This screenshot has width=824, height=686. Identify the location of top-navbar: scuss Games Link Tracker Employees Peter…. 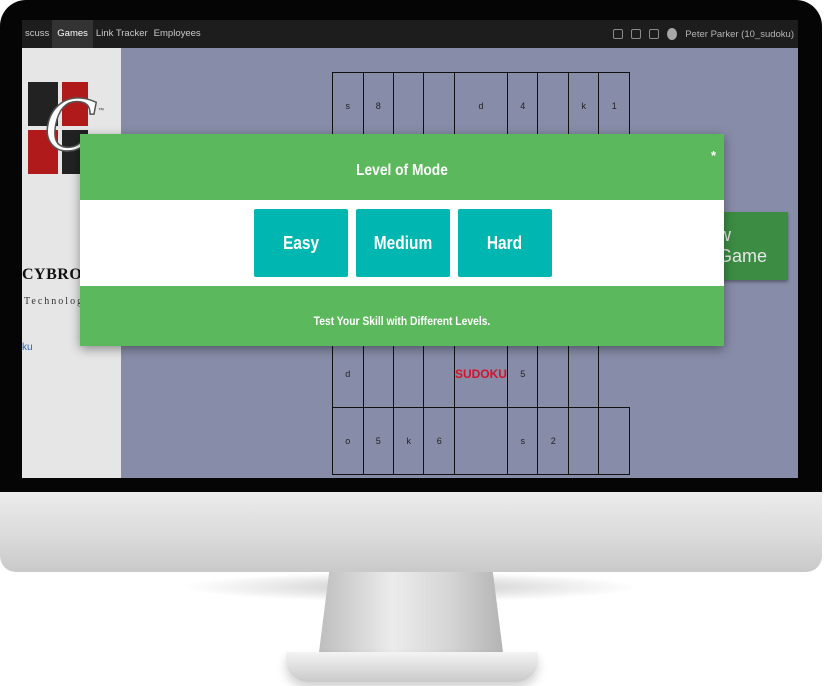
(410, 34).